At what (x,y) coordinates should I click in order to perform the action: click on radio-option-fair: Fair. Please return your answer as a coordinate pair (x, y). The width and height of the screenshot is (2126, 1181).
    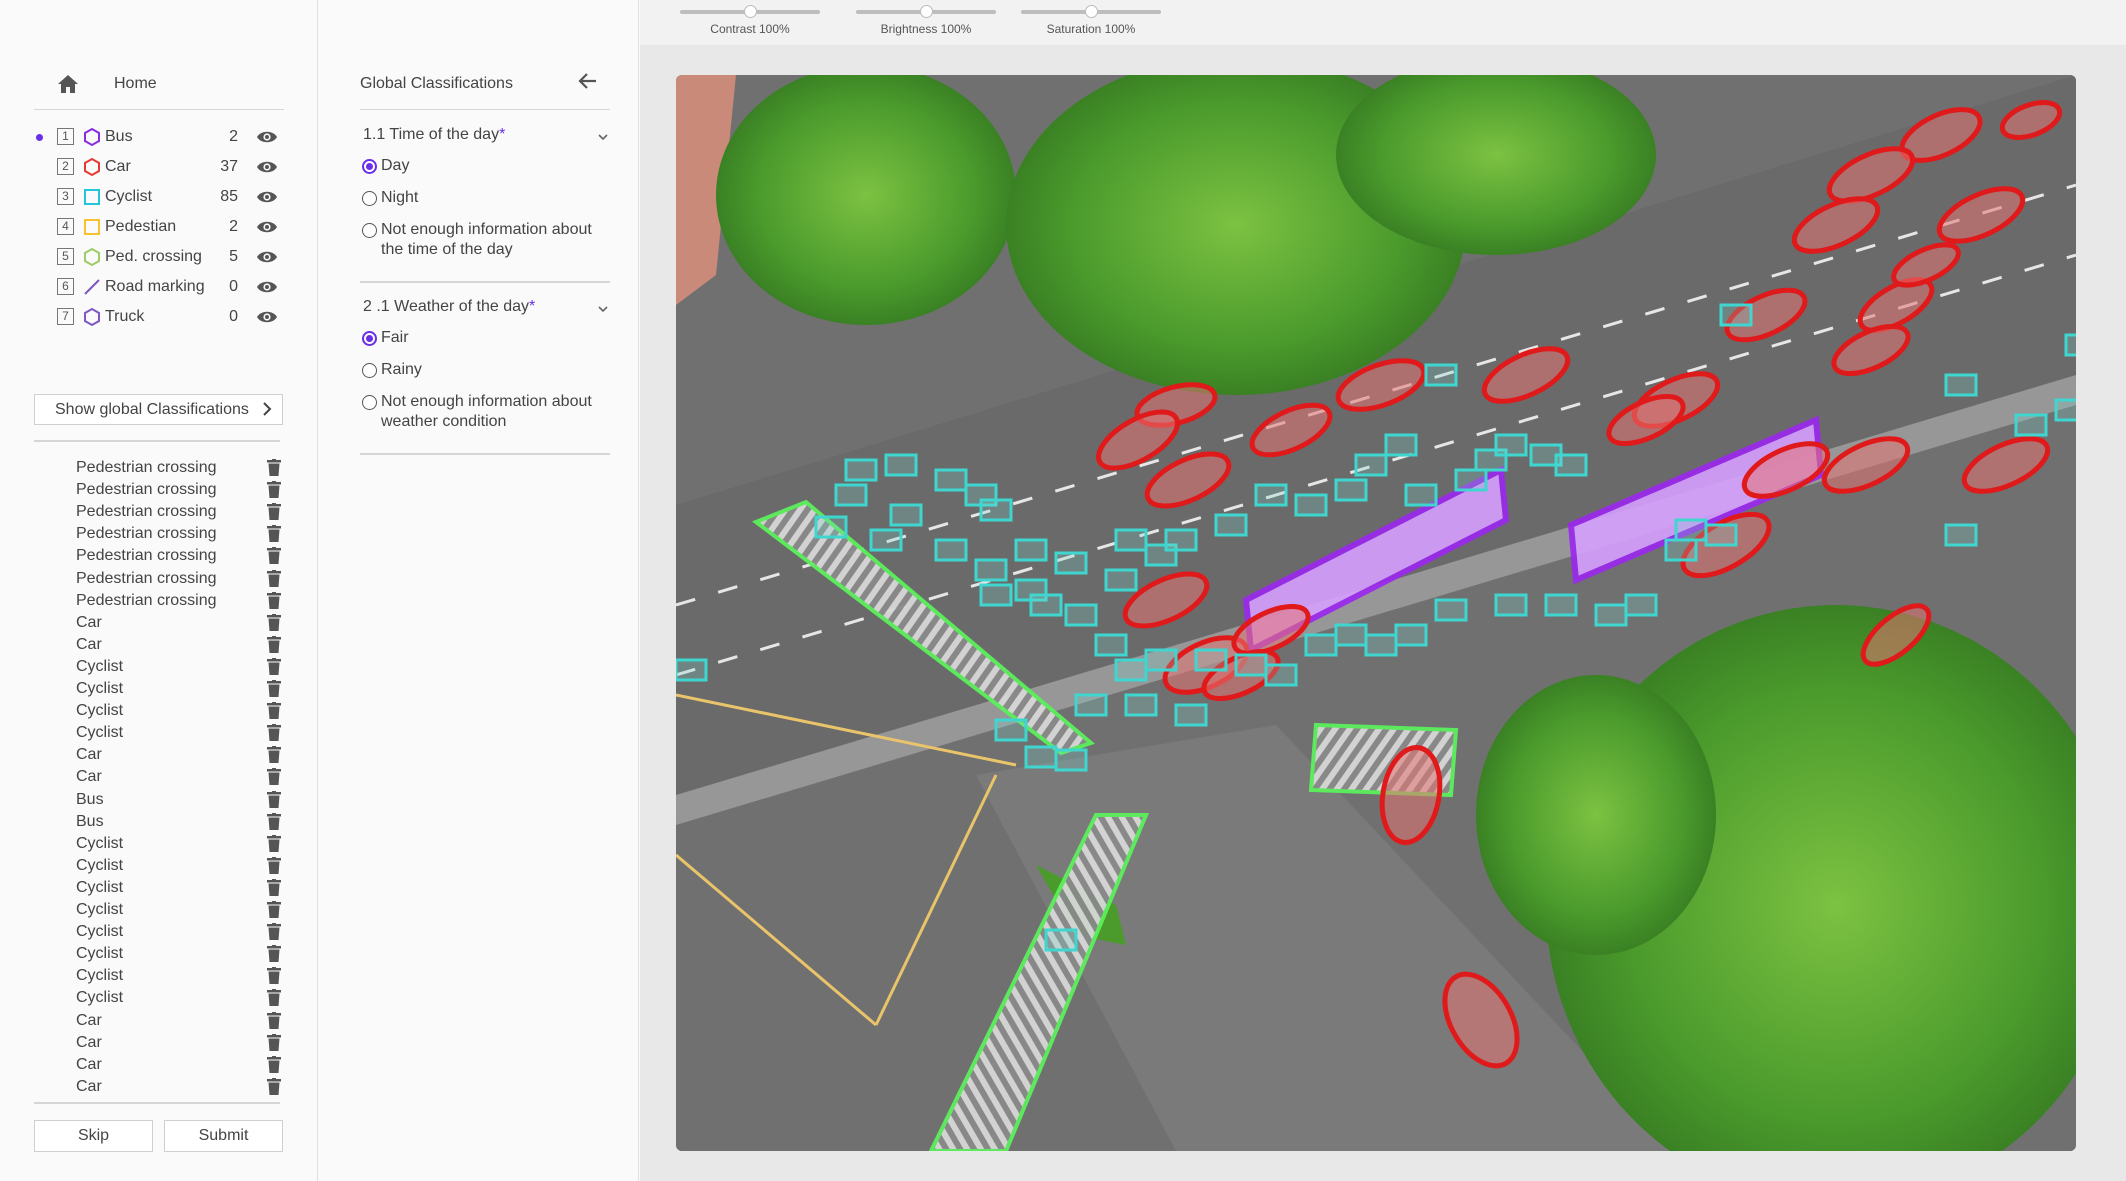
    Looking at the image, I should click on (492, 339).